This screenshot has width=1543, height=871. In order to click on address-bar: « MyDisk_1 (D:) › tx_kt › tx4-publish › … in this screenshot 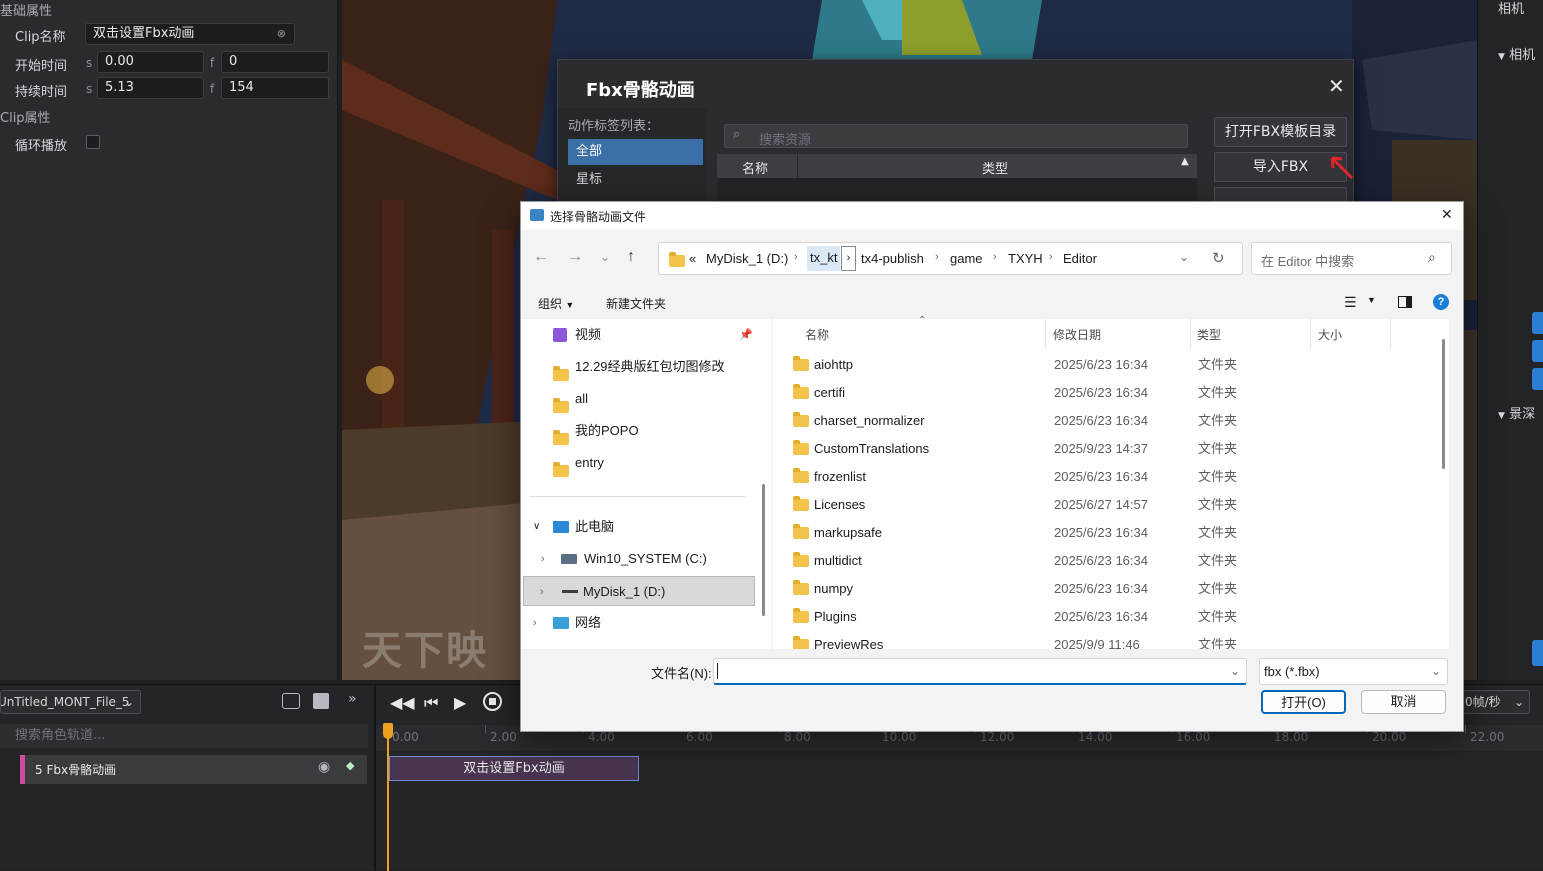, I will do `click(950, 258)`.